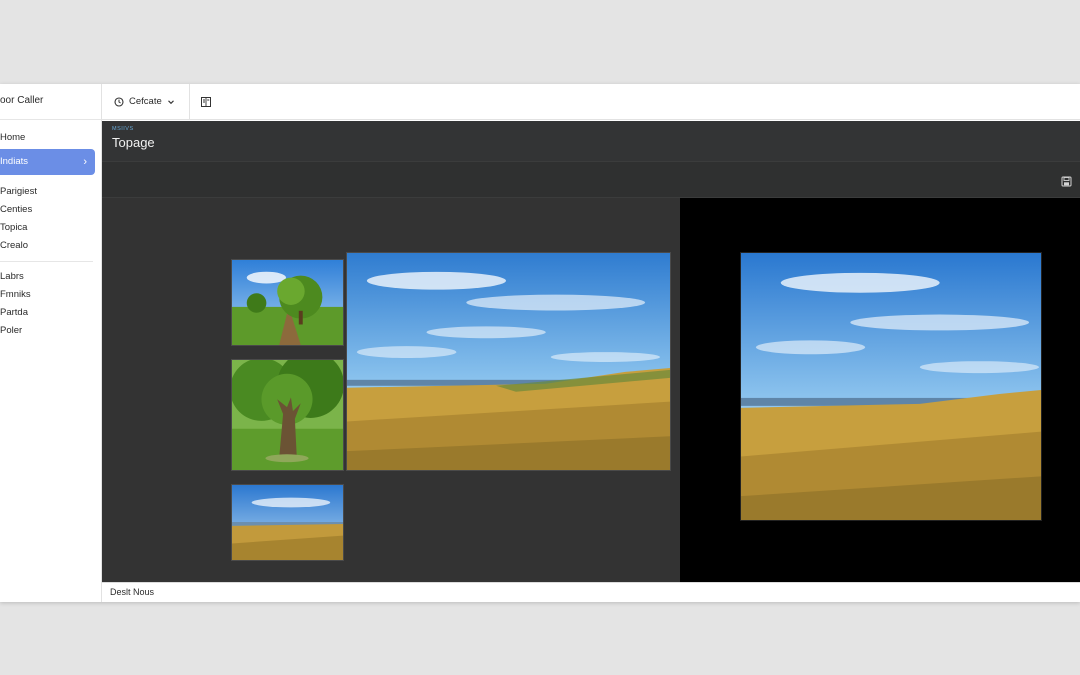  I want to click on clock-icon, so click(119, 101).